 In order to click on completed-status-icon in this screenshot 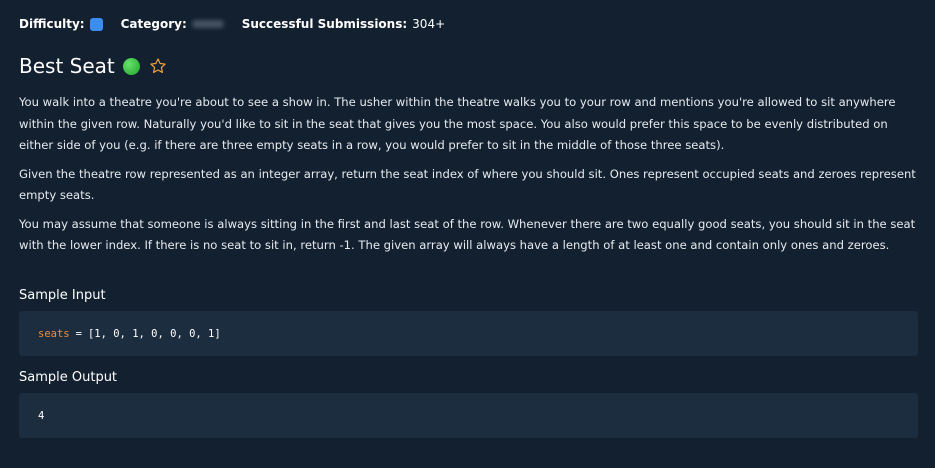, I will do `click(131, 66)`.